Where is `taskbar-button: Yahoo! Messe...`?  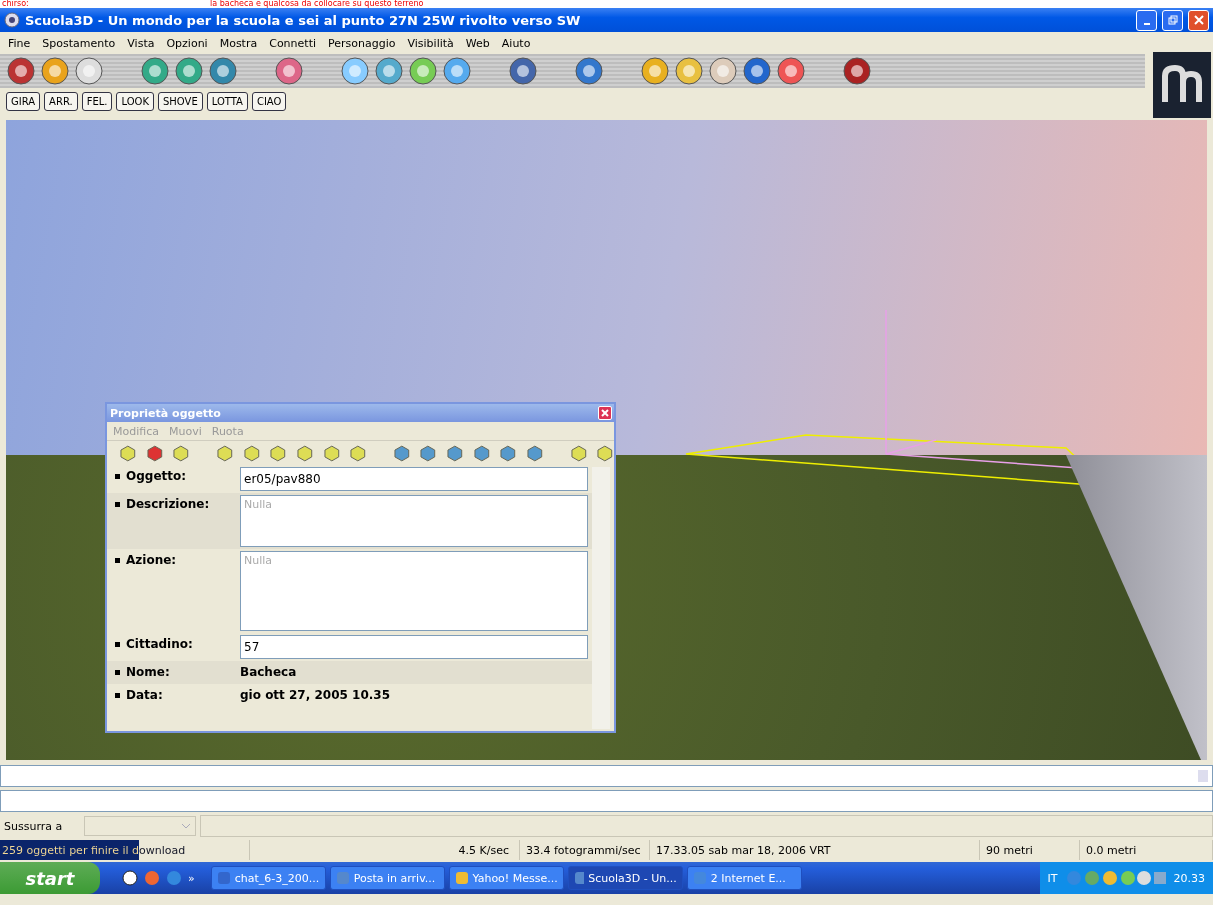 taskbar-button: Yahoo! Messe... is located at coordinates (506, 878).